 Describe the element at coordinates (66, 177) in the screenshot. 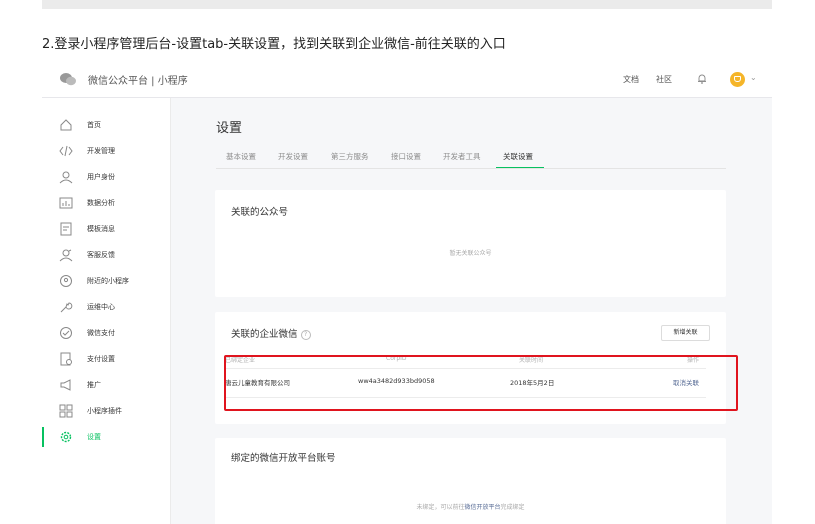

I see `user-icon` at that location.